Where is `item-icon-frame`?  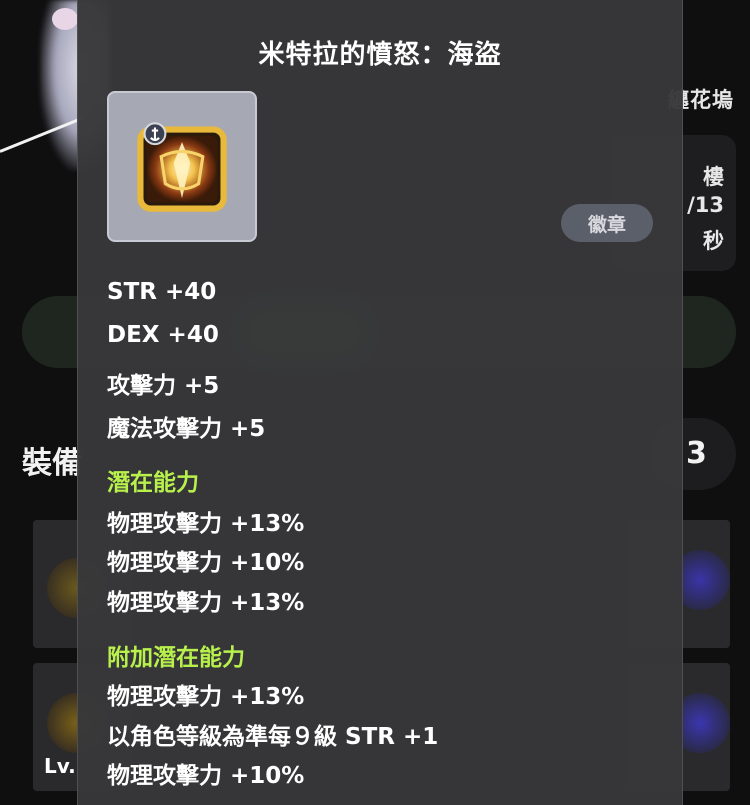
item-icon-frame is located at coordinates (182, 166).